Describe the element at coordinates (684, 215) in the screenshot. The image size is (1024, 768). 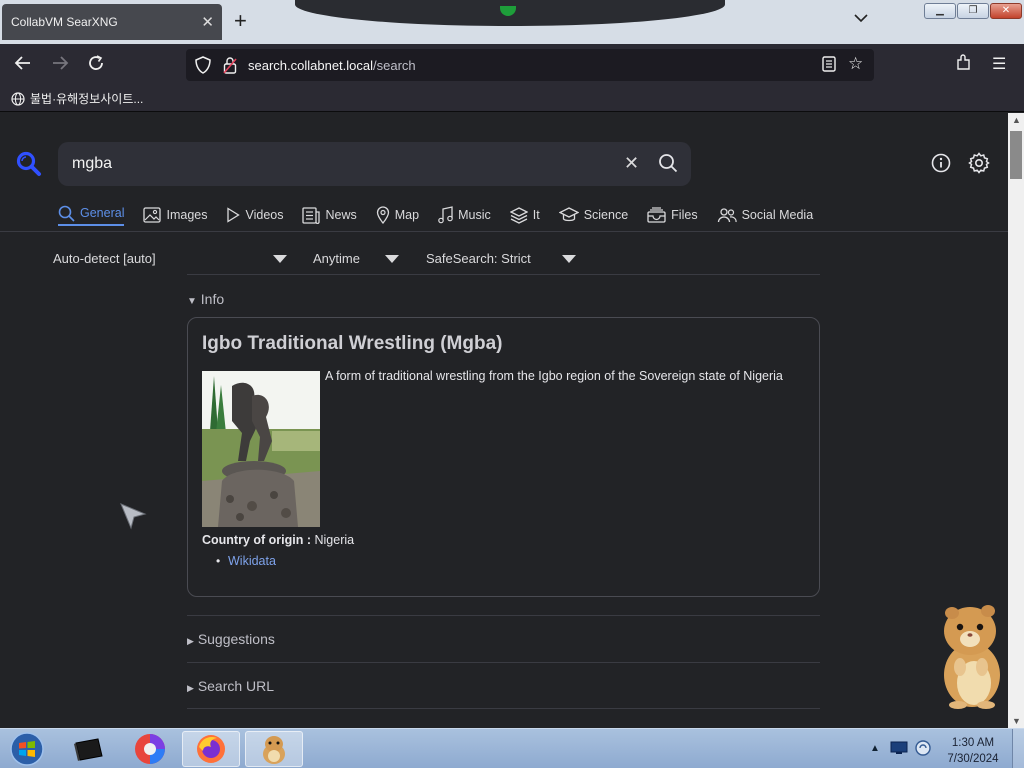
I see `tab-label: Files` at that location.